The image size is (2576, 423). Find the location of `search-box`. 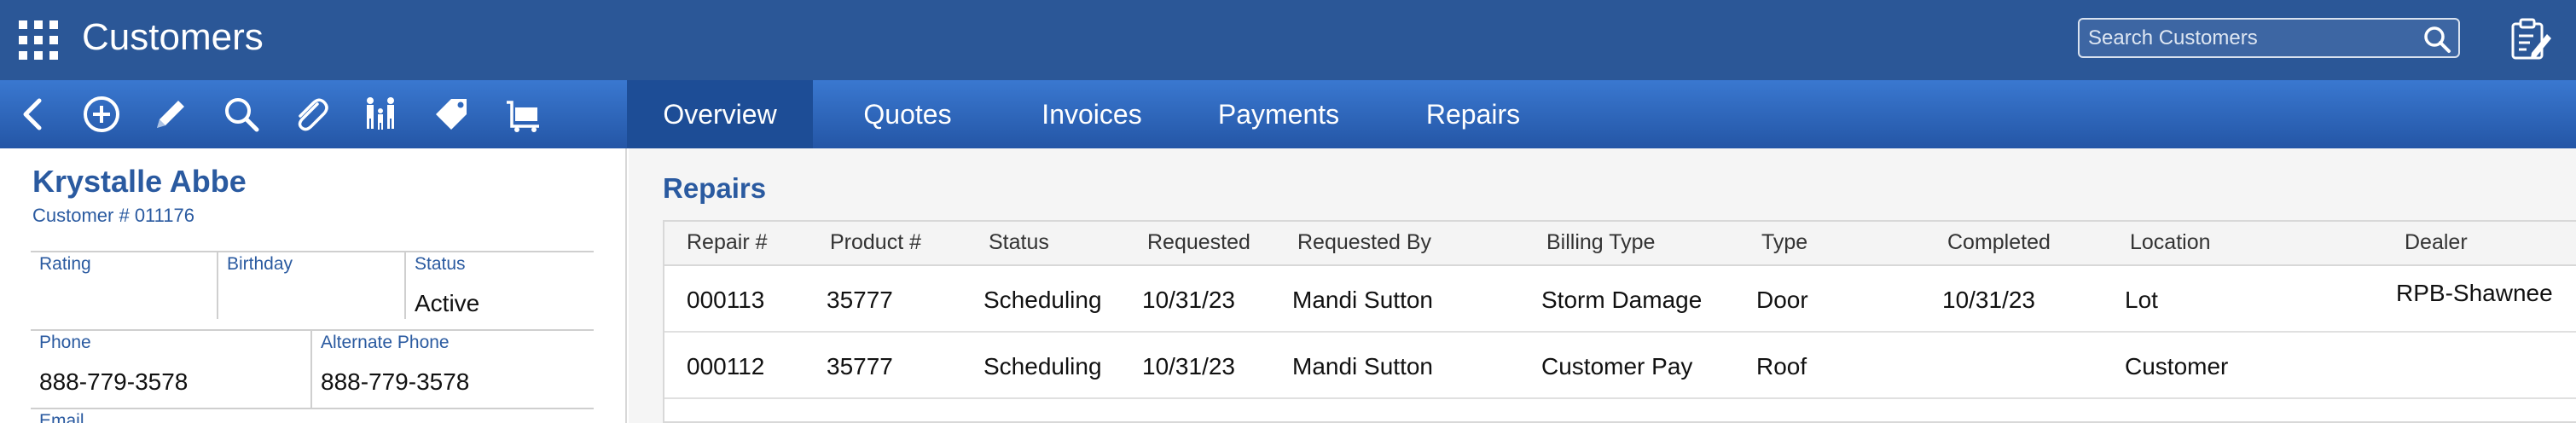

search-box is located at coordinates (2269, 38).